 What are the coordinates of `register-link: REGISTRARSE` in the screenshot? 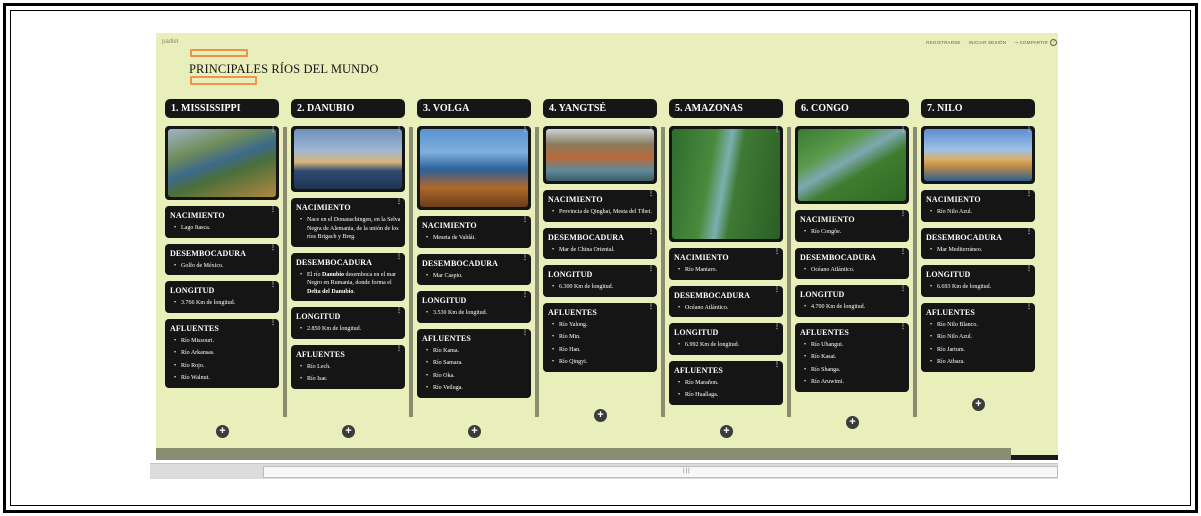 It's located at (943, 43).